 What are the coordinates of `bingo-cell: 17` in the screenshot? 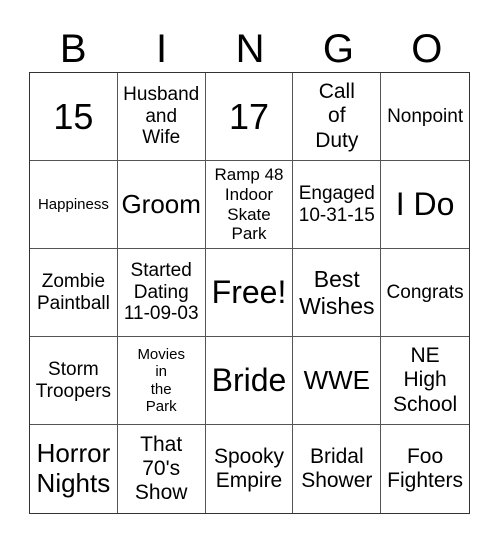 It's located at (249, 117).